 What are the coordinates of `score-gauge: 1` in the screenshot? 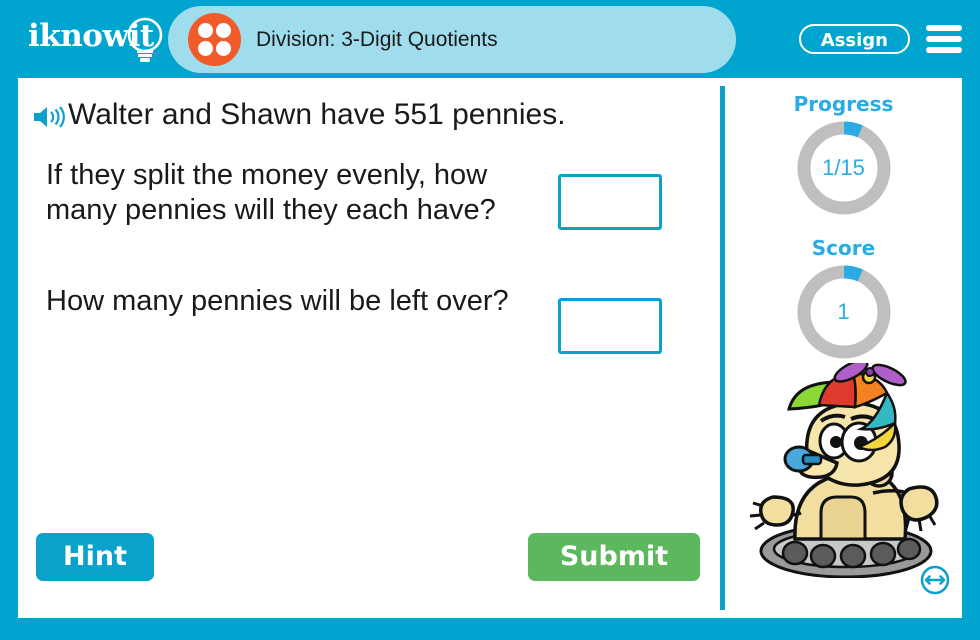 It's located at (844, 312).